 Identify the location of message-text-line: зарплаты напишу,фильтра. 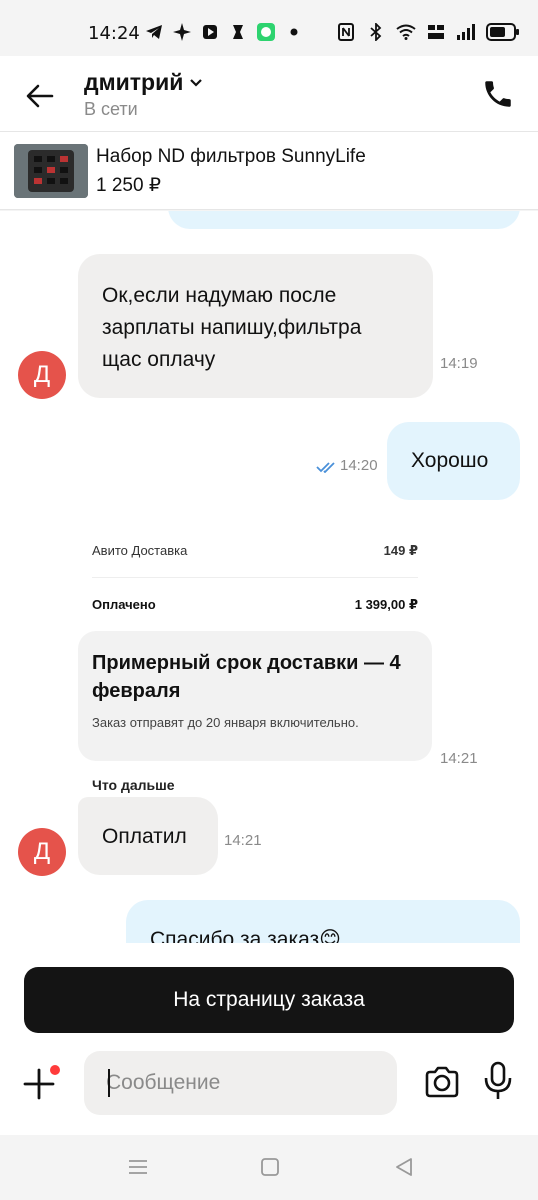
(232, 327).